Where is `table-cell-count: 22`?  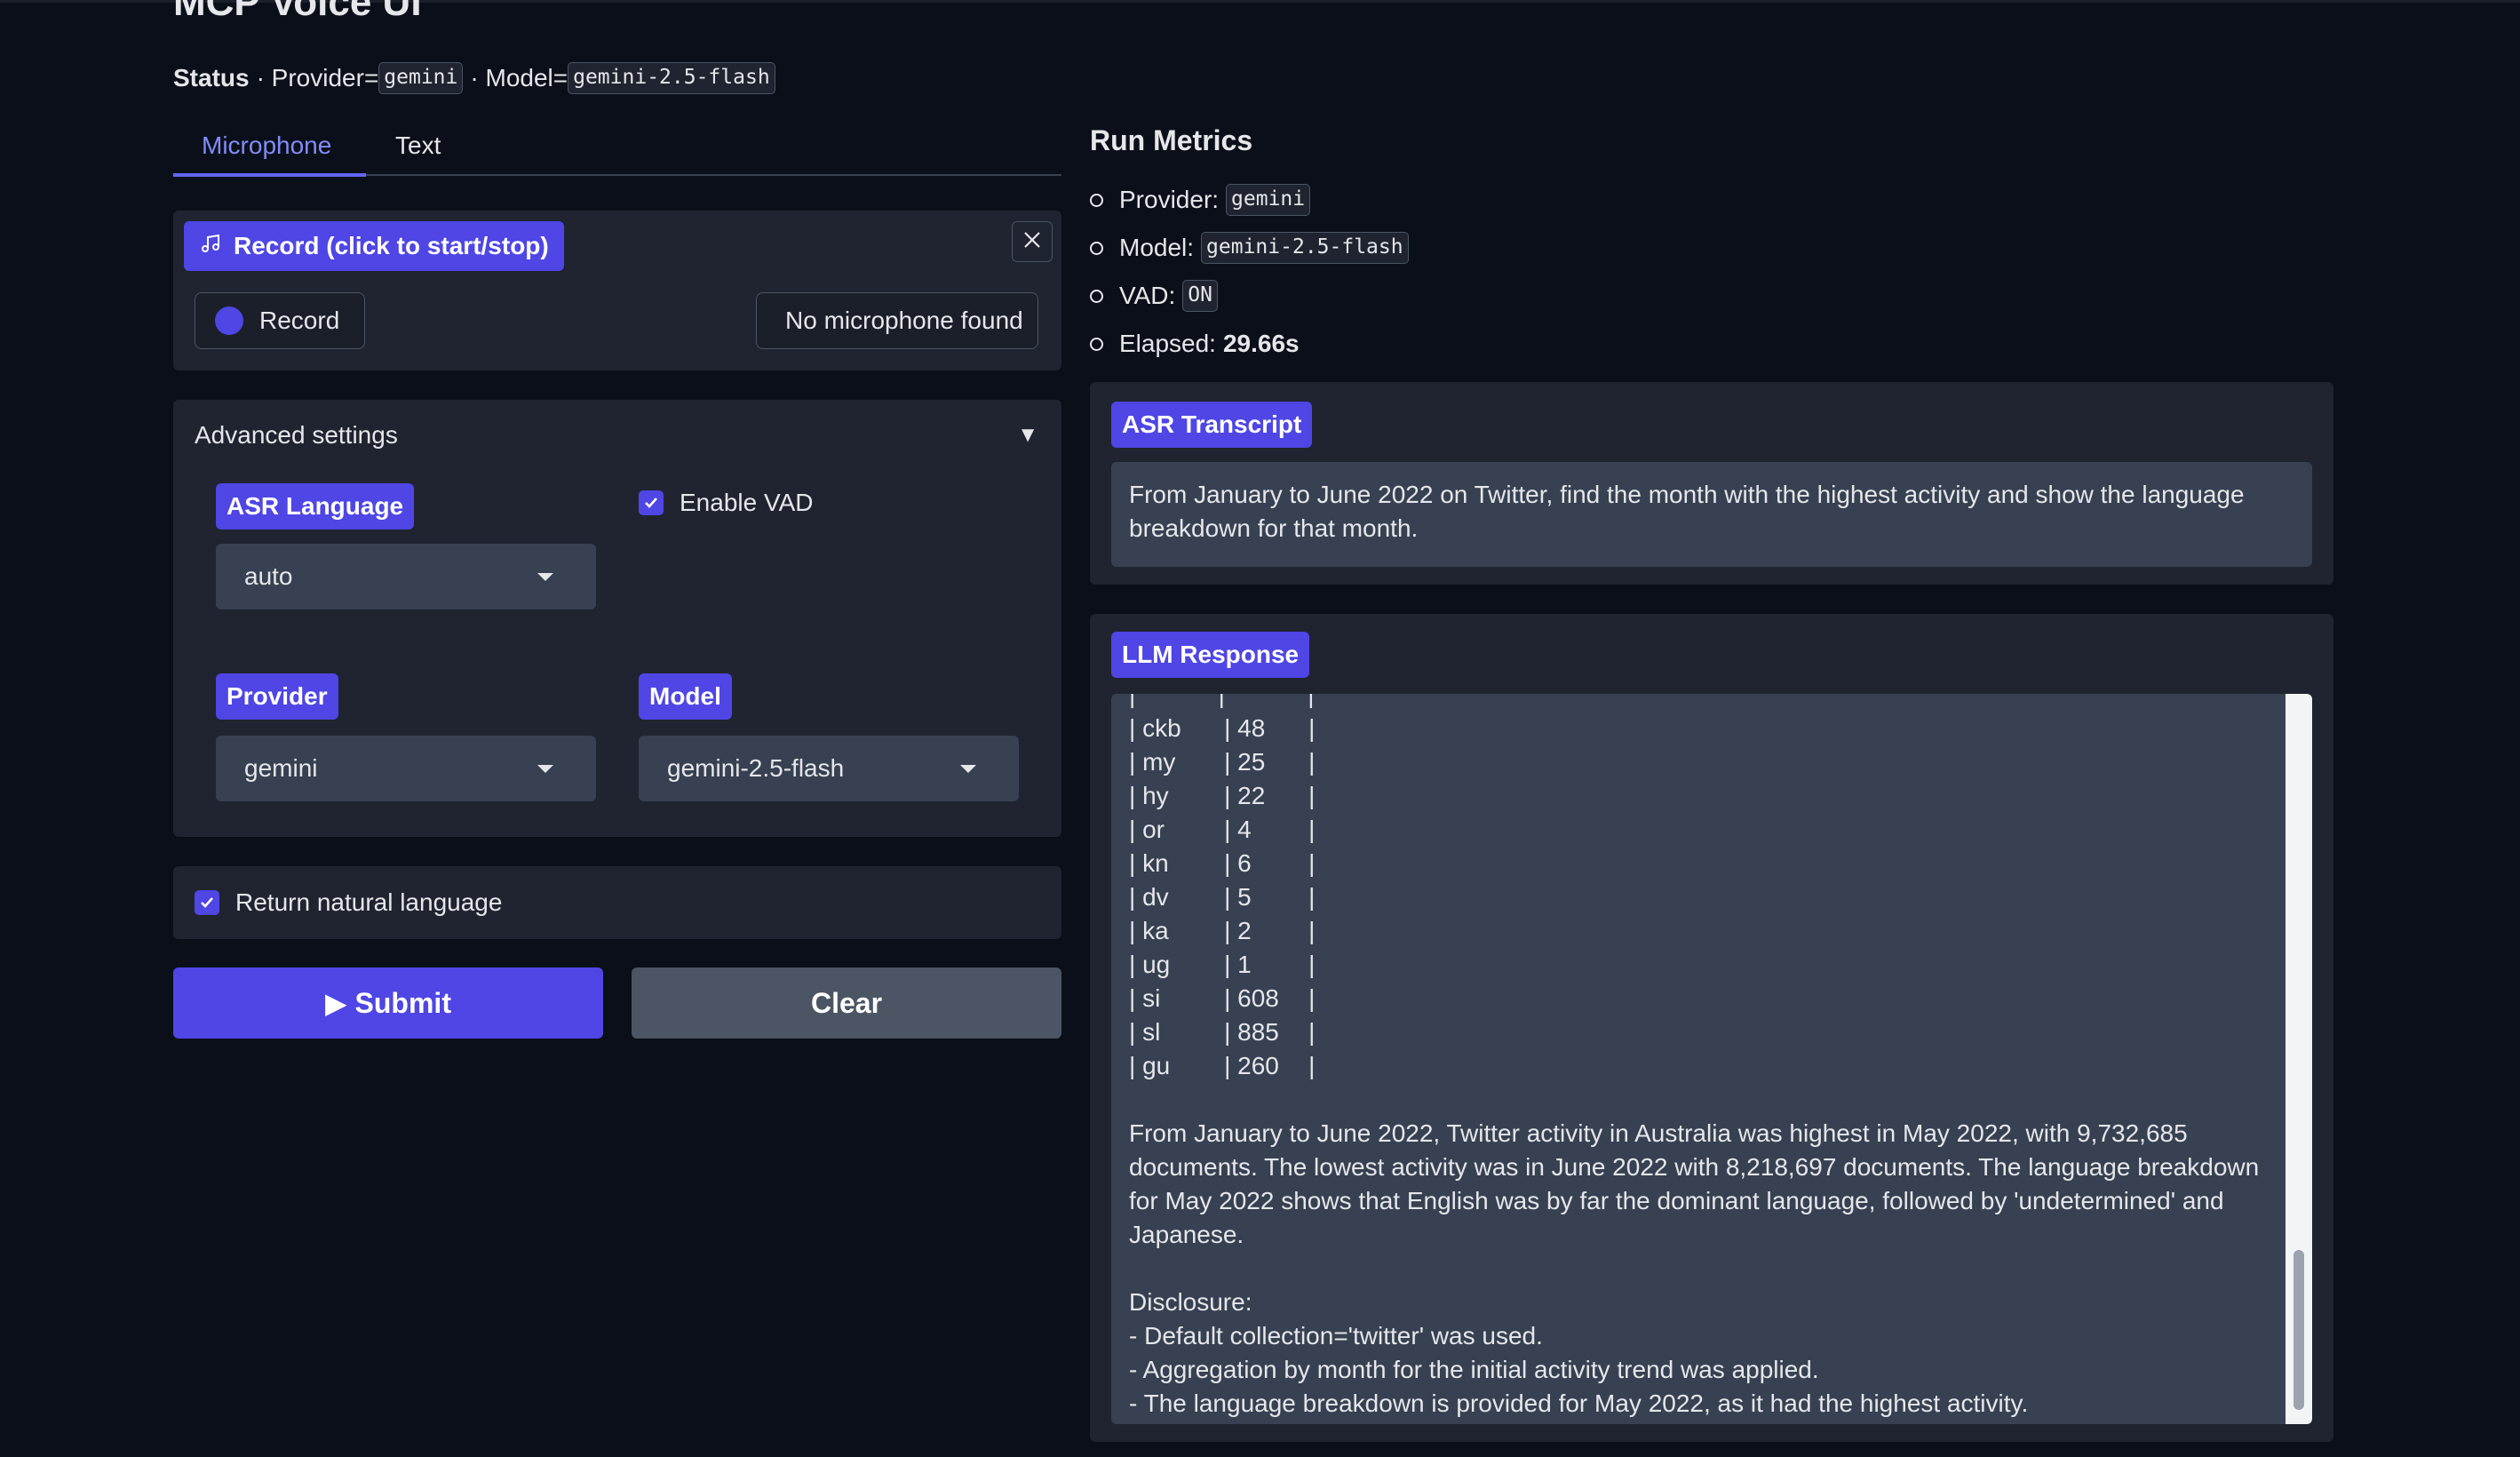 table-cell-count: 22 is located at coordinates (1252, 795).